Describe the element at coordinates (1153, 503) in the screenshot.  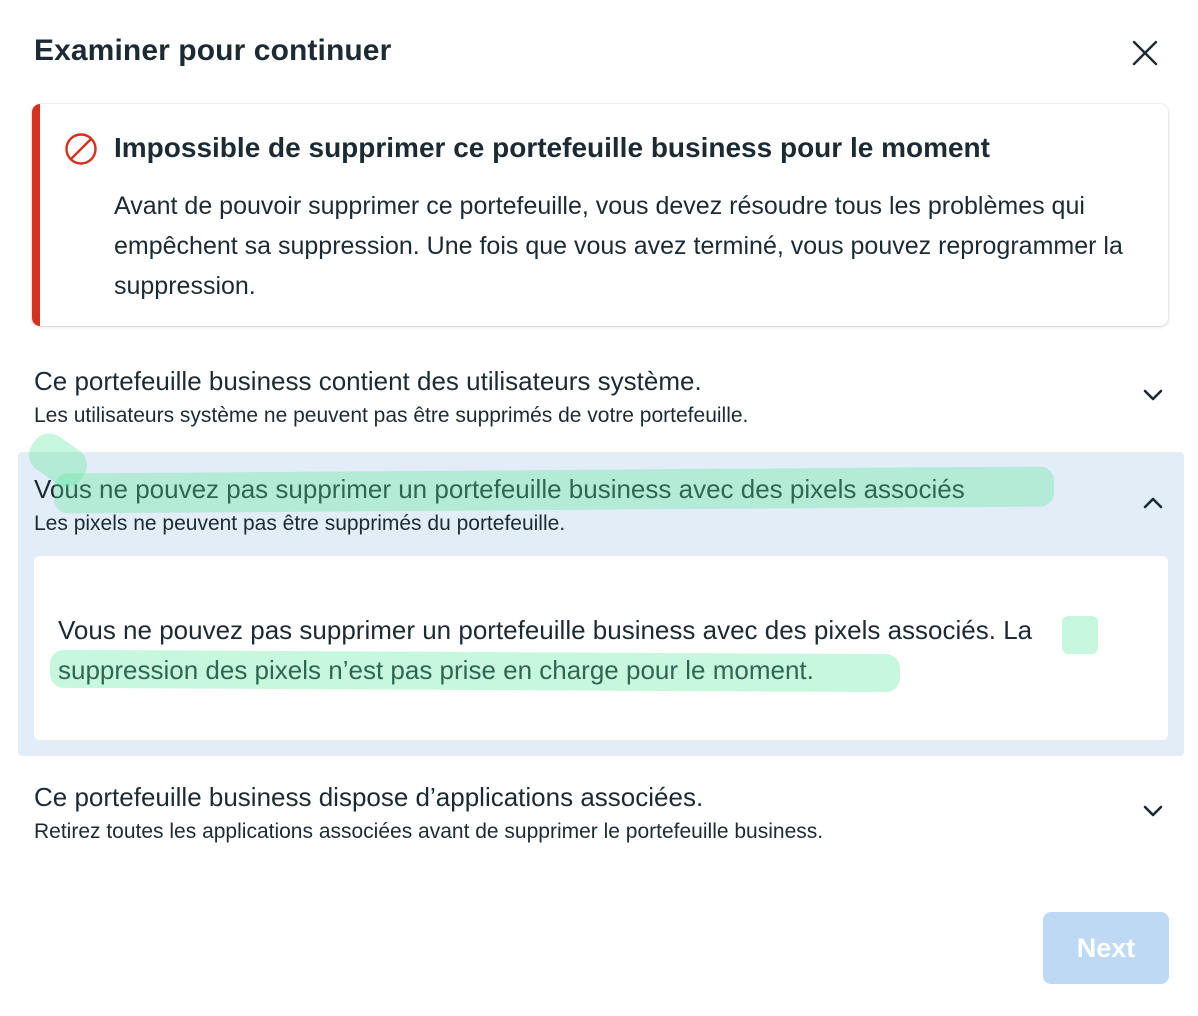
I see `chevron-up-icon` at that location.